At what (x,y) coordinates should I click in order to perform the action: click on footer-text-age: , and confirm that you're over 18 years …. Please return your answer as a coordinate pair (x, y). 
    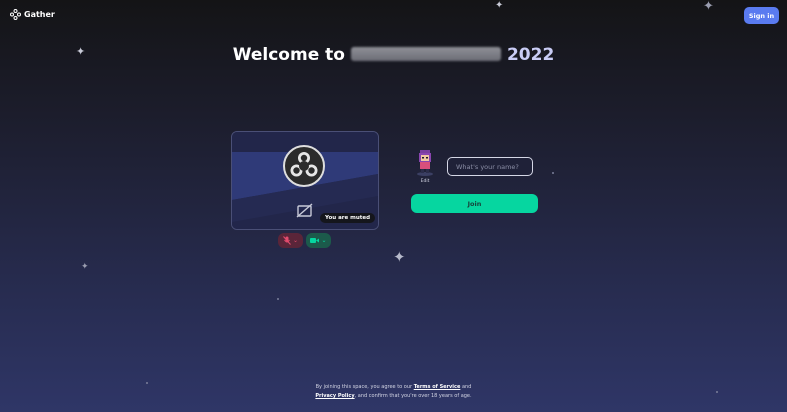
    Looking at the image, I should click on (413, 396).